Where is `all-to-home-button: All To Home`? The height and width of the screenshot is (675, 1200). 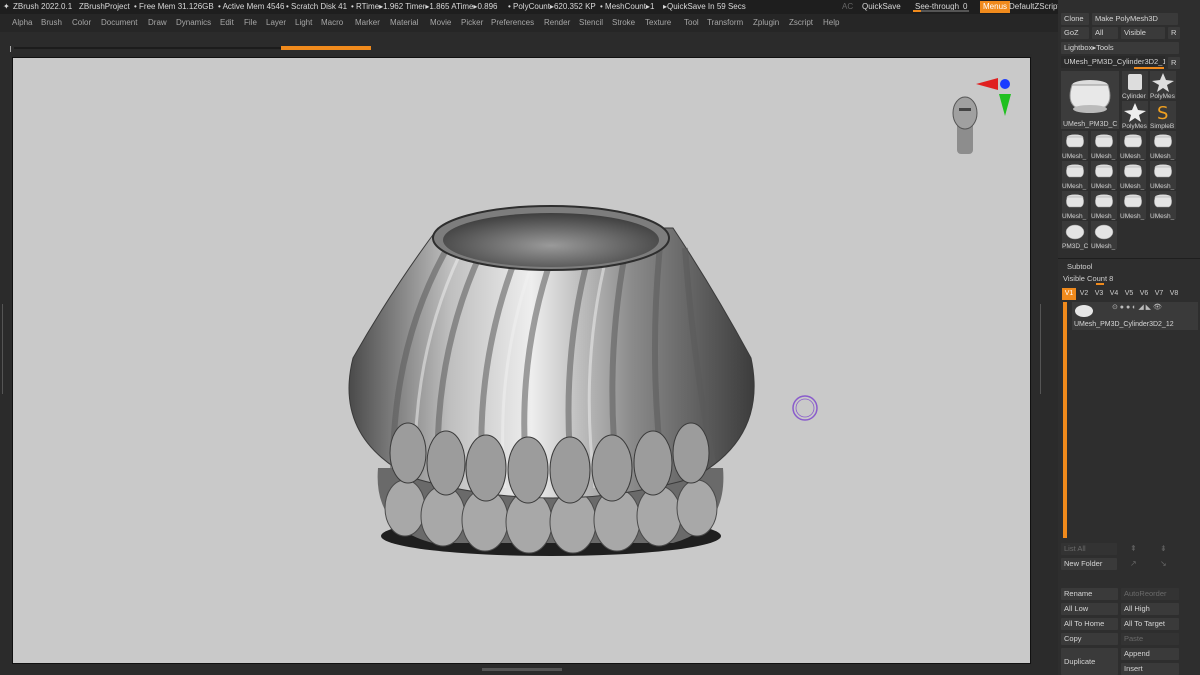
all-to-home-button: All To Home is located at coordinates (1089, 624).